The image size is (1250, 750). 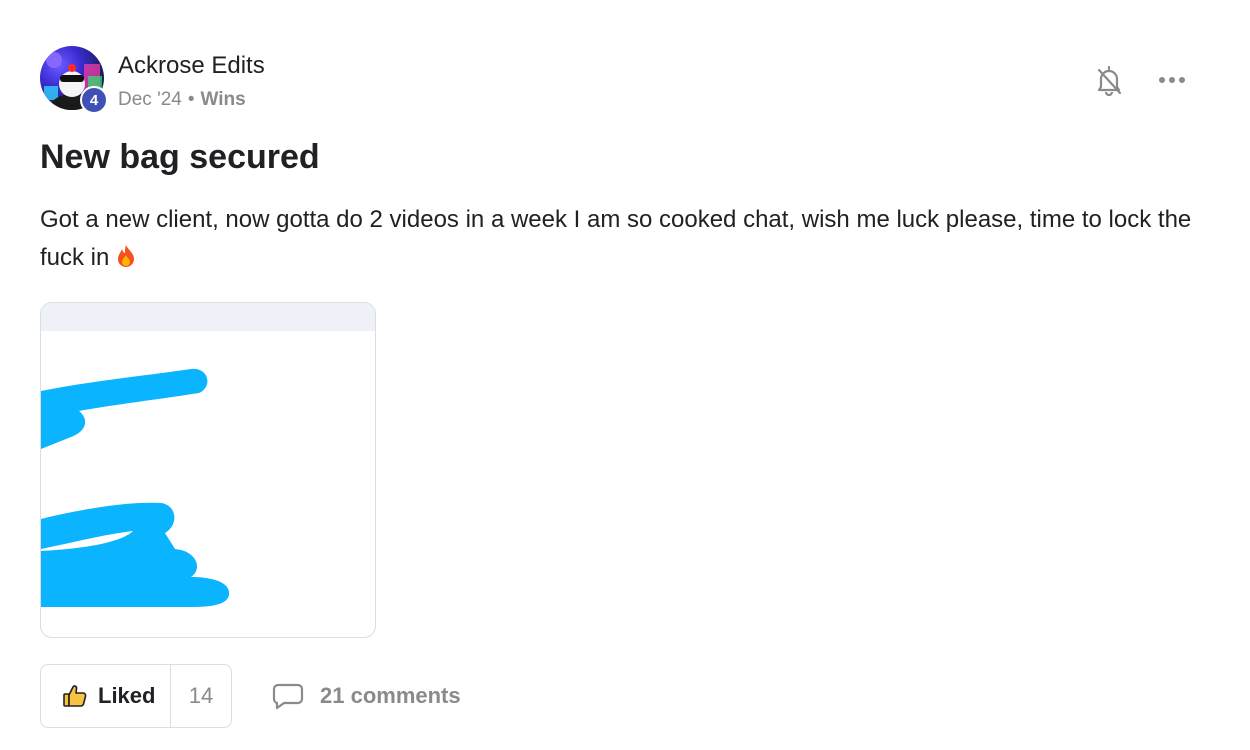 What do you see at coordinates (191, 66) in the screenshot?
I see `author-name: Ackrose Edits` at bounding box center [191, 66].